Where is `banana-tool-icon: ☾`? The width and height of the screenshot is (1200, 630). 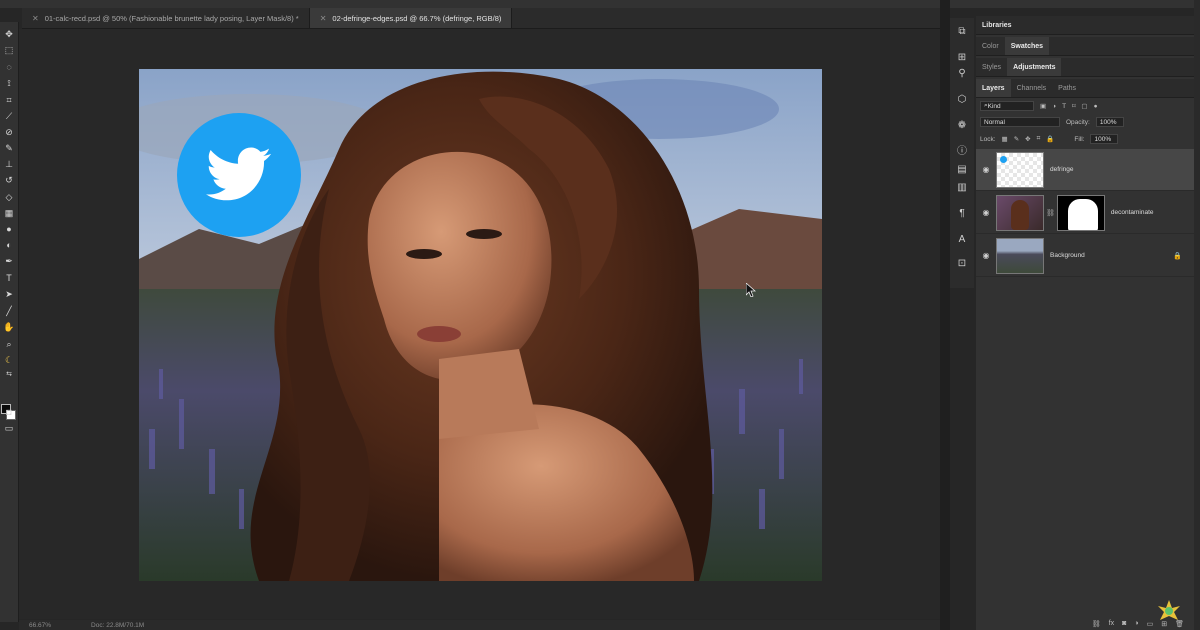 banana-tool-icon: ☾ is located at coordinates (9, 360).